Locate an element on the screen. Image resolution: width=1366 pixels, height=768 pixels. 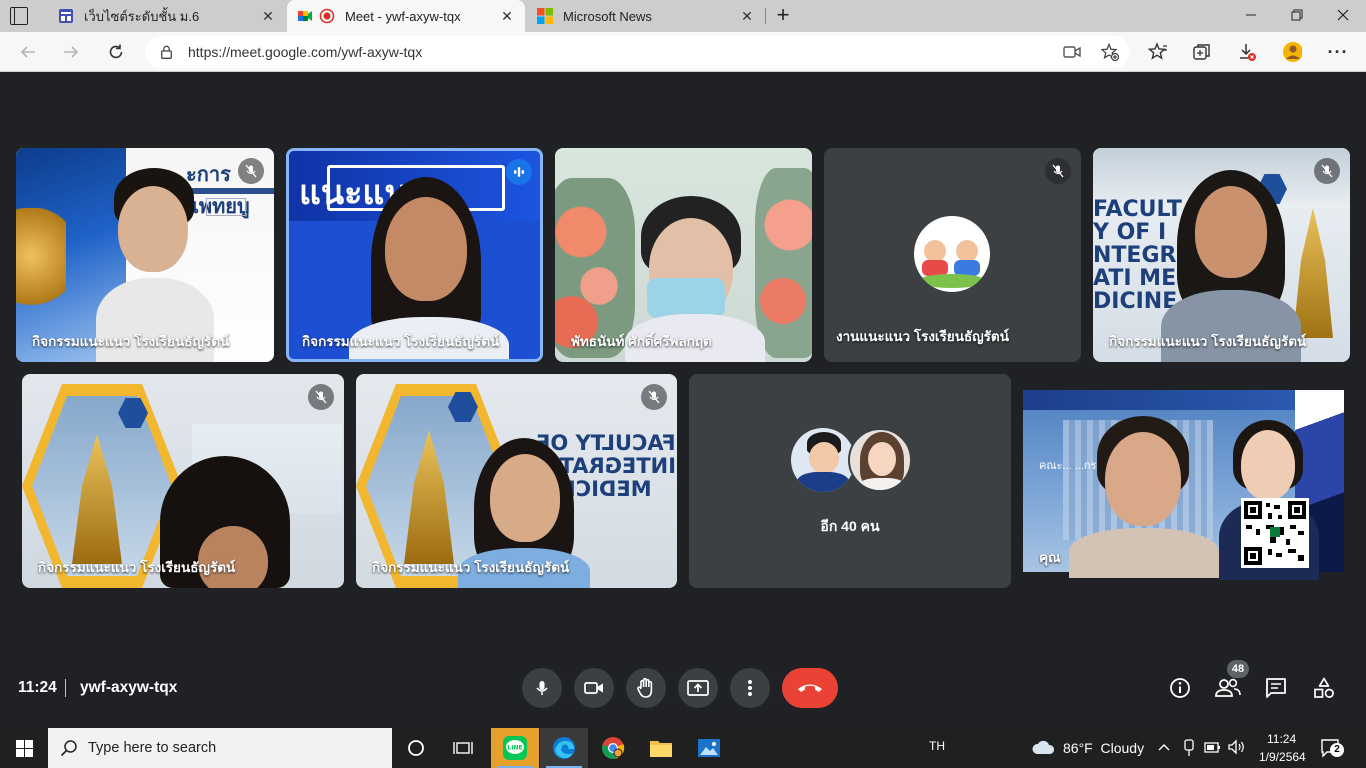
participant-tile: พัทธนันท์ ศักดิ์ศรีพลกฤต is located at coordinates (683, 255).